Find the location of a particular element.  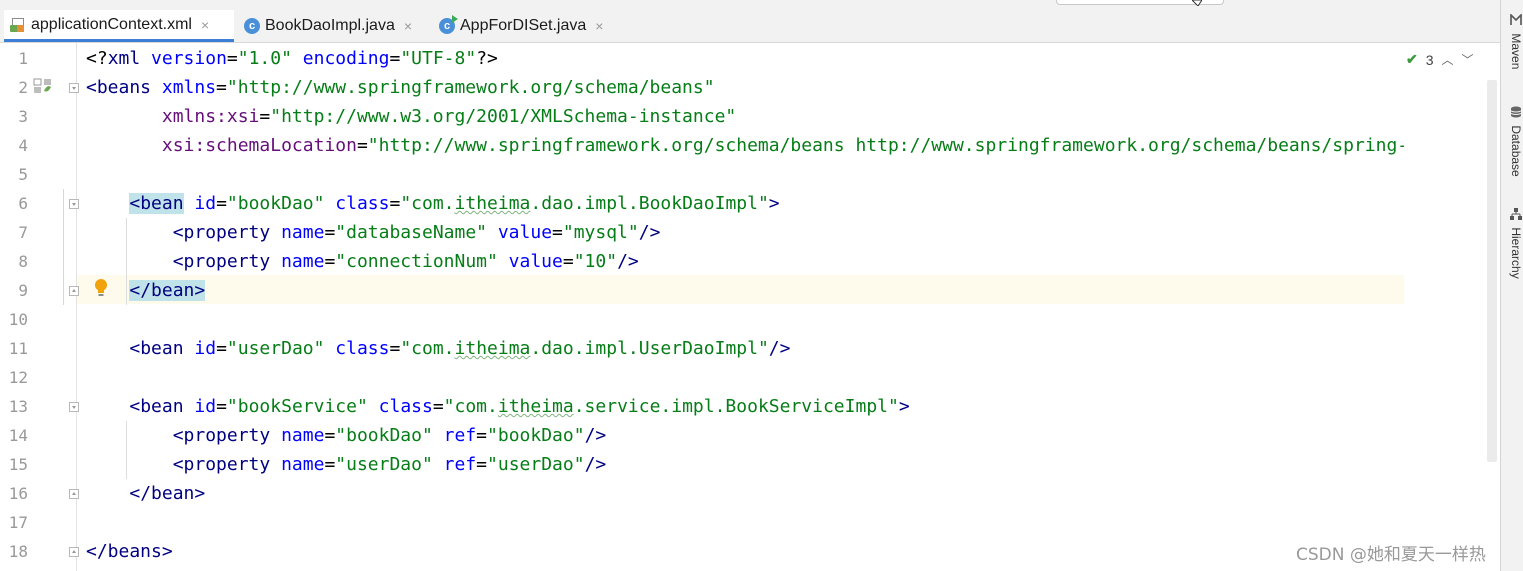

tab-application-context-xml: applicationContext.xml × is located at coordinates (119, 26).